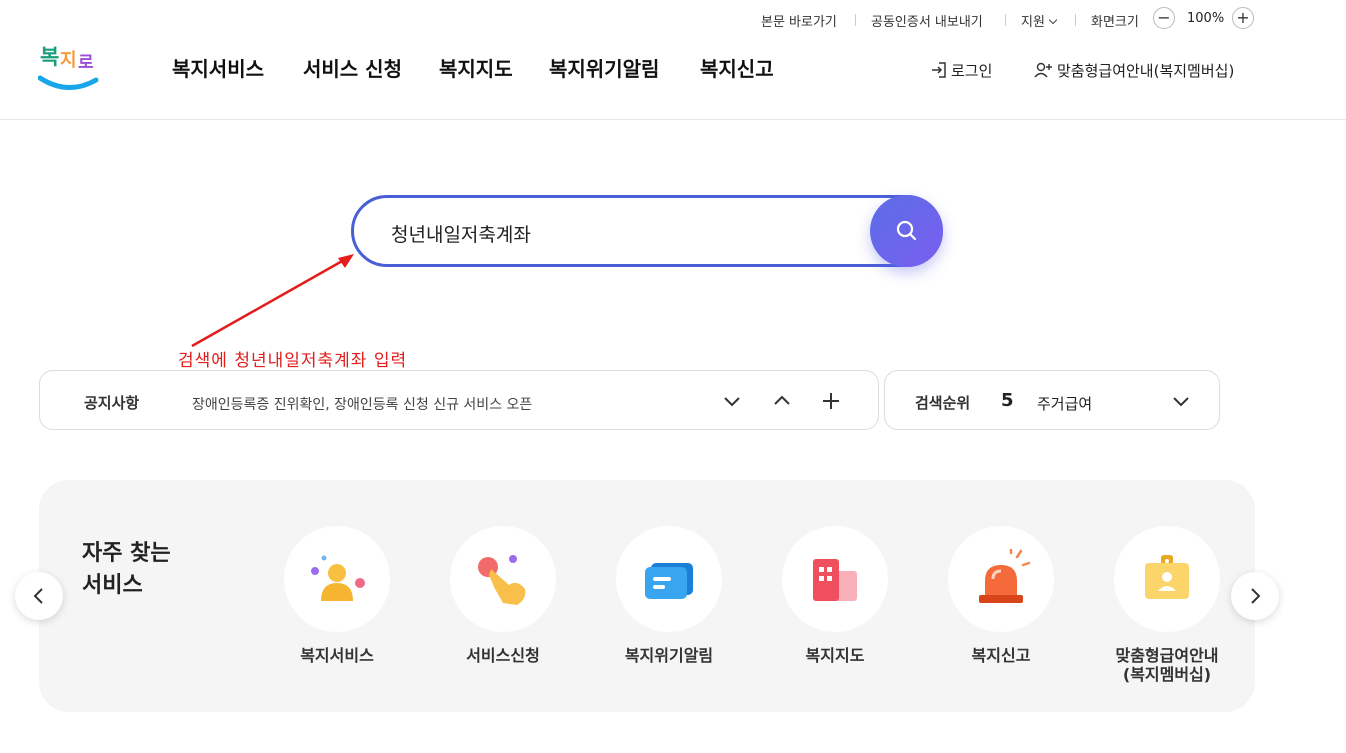 Image resolution: width=1346 pixels, height=753 pixels. I want to click on chevron-right-icon, so click(1256, 596).